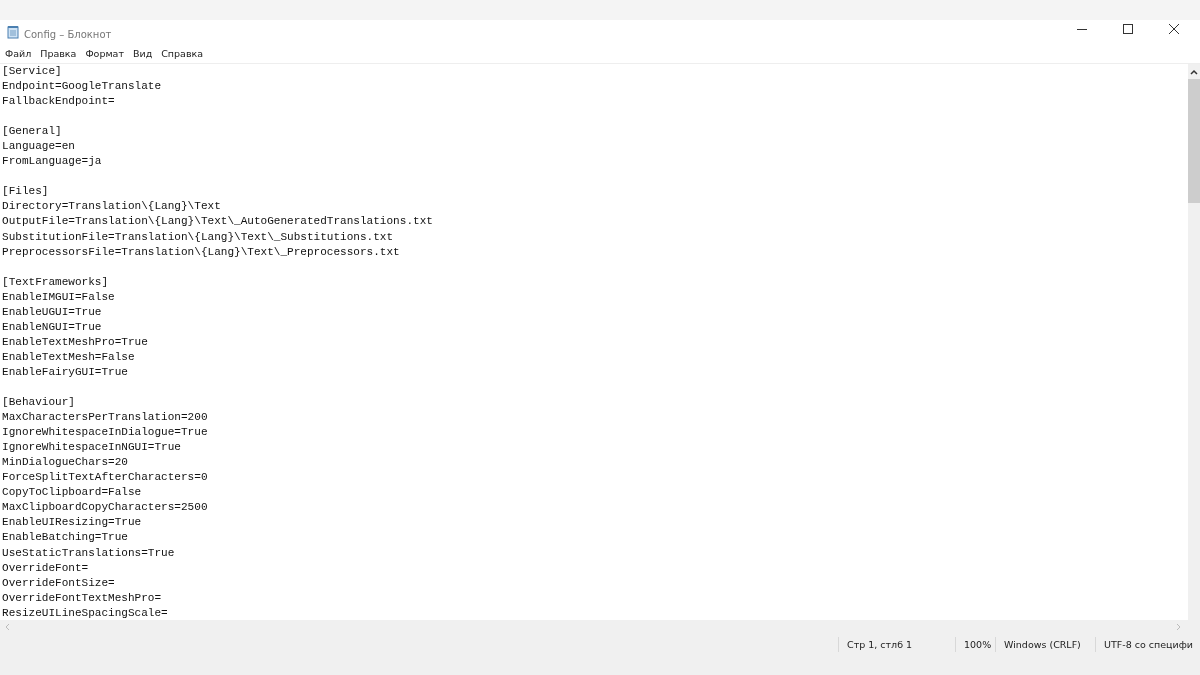 The width and height of the screenshot is (1200, 675). What do you see at coordinates (896, 644) in the screenshot?
I see `cursor-position: Стр 1, стлб 1` at bounding box center [896, 644].